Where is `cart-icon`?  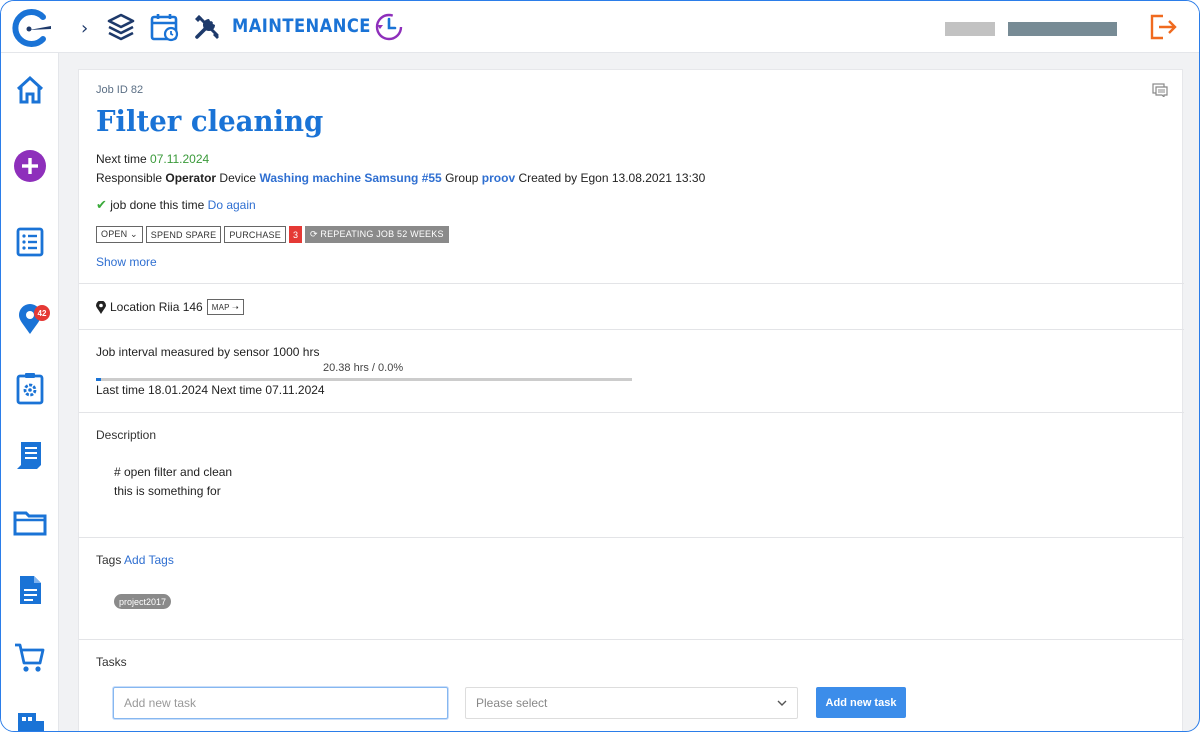
cart-icon is located at coordinates (30, 658).